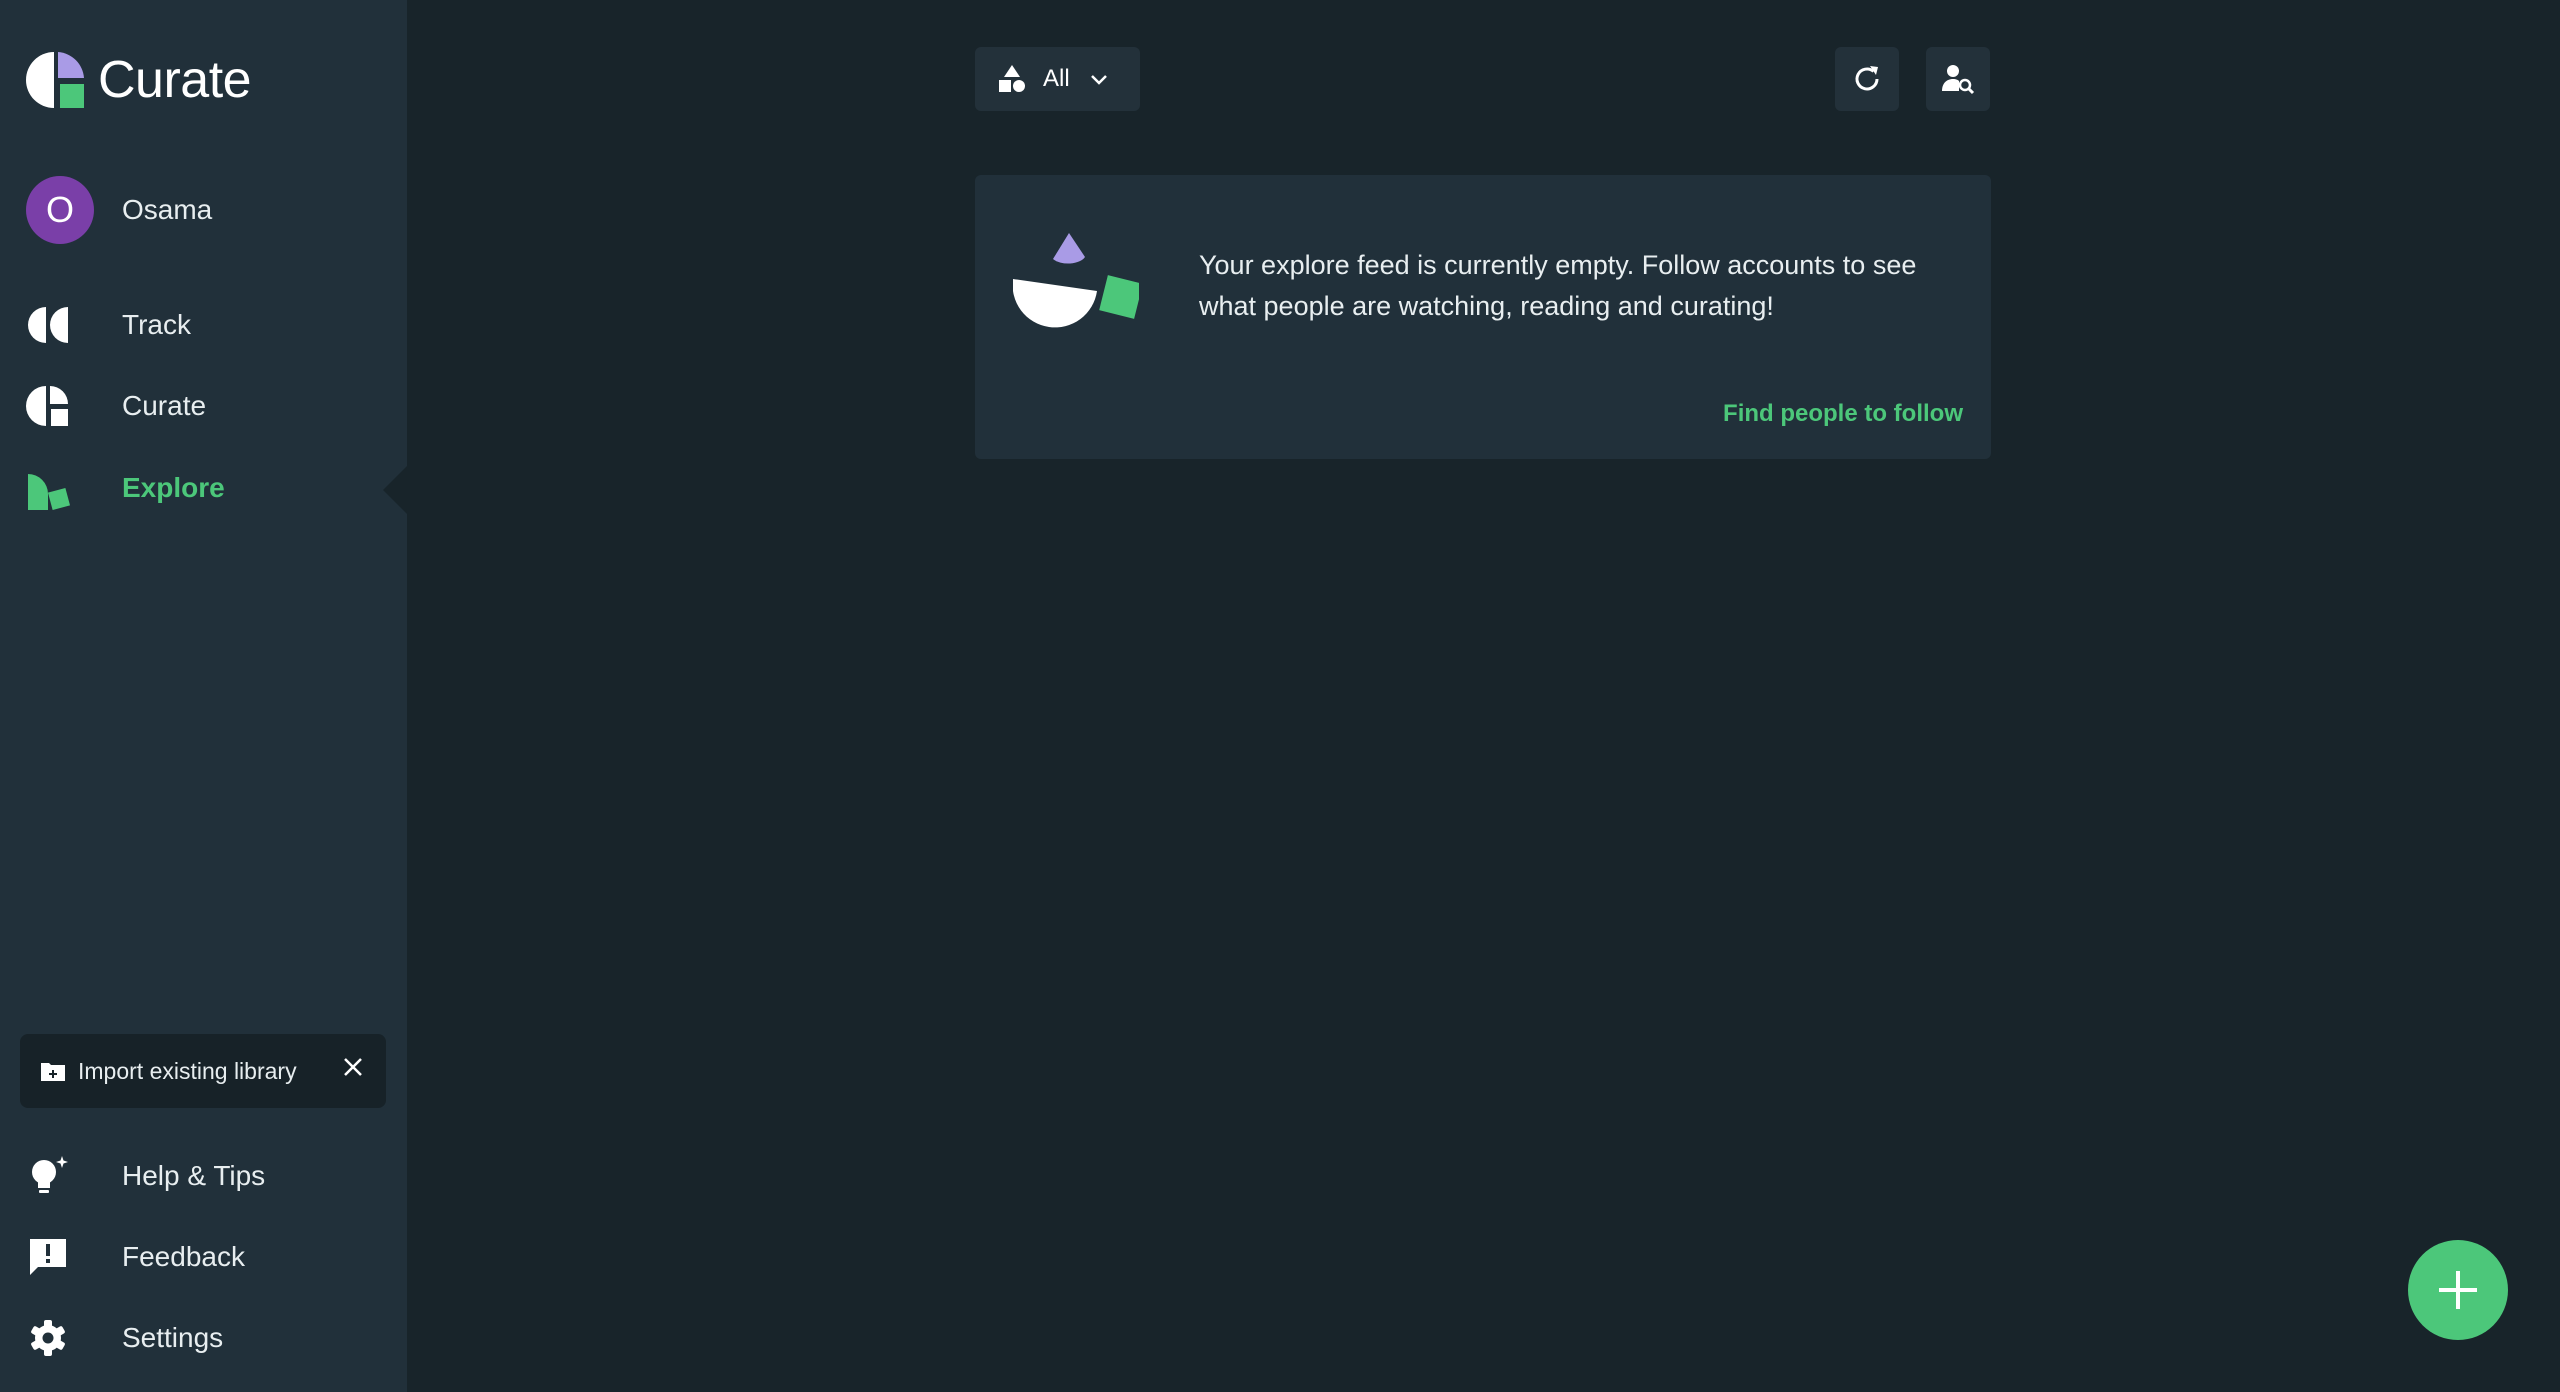 This screenshot has height=1392, width=2560. Describe the element at coordinates (187, 1070) in the screenshot. I see `import-library-label: Import existing library` at that location.